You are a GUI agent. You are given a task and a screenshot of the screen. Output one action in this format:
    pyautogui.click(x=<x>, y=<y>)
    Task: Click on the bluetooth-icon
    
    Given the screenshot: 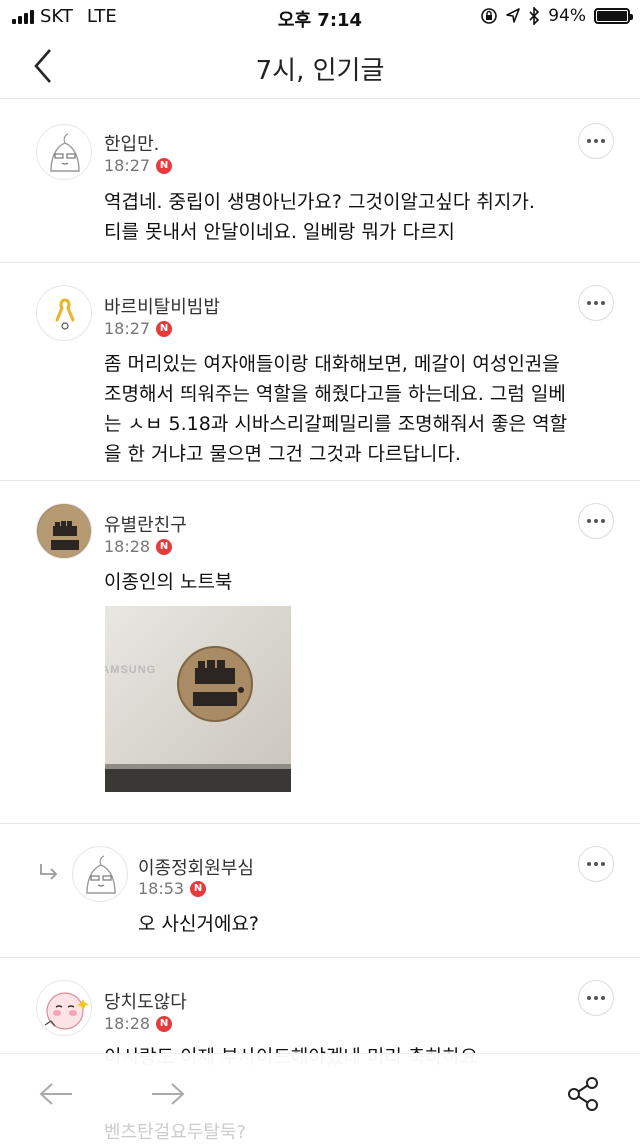 What is the action you would take?
    pyautogui.click(x=534, y=16)
    